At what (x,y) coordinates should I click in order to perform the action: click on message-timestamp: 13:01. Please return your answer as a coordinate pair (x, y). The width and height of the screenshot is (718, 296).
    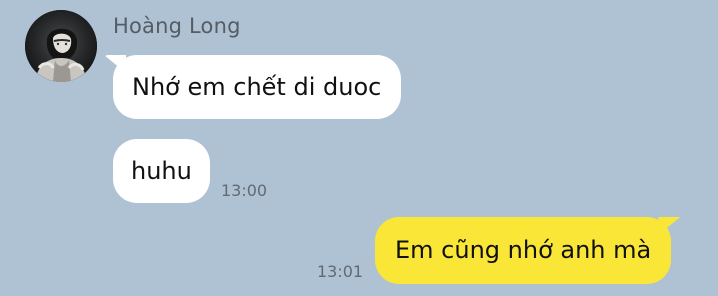
    Looking at the image, I should click on (340, 271).